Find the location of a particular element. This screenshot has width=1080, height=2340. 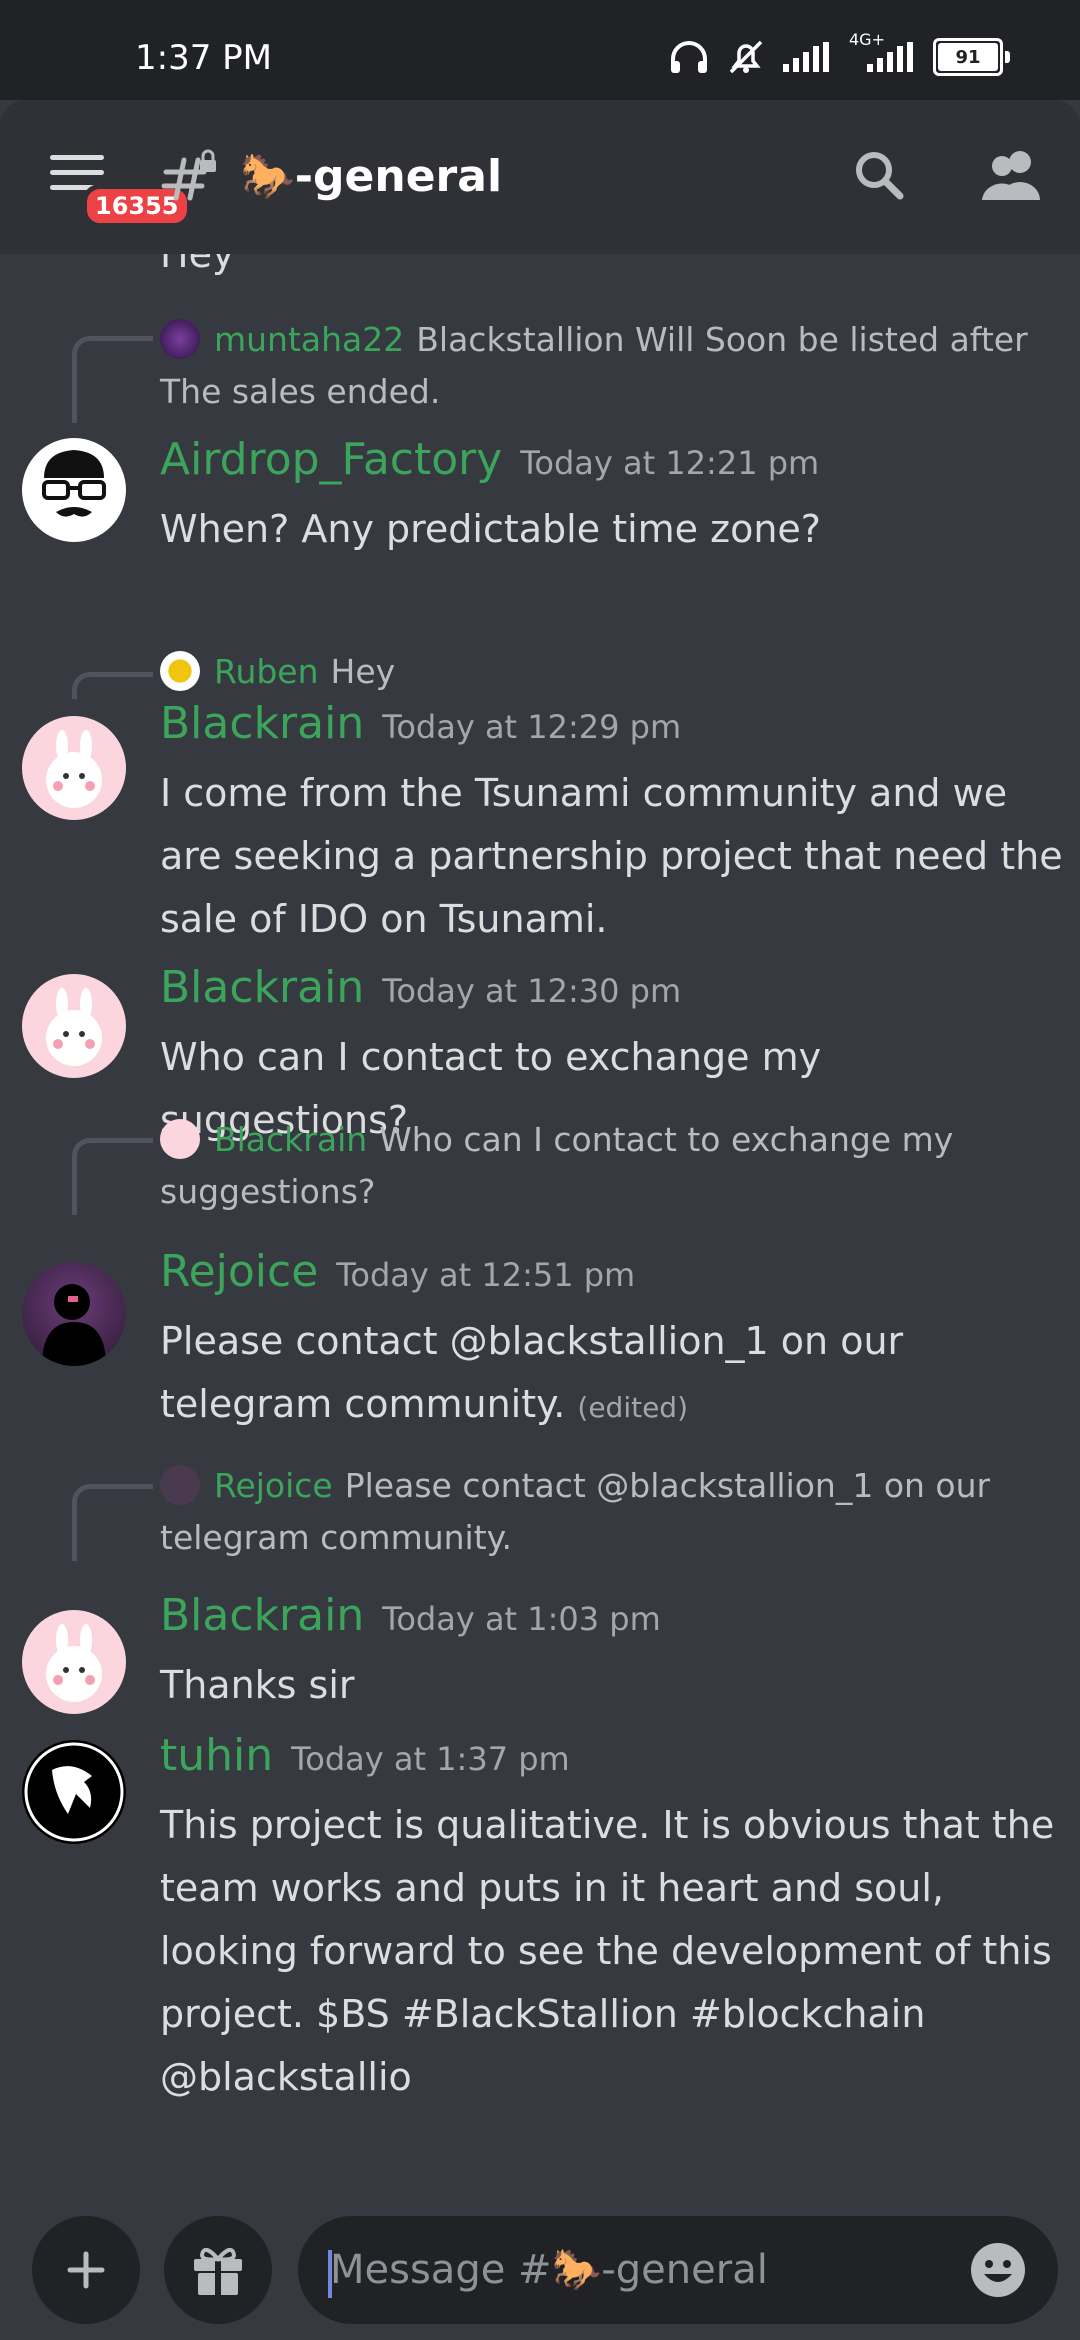

emoji-icon is located at coordinates (998, 2270).